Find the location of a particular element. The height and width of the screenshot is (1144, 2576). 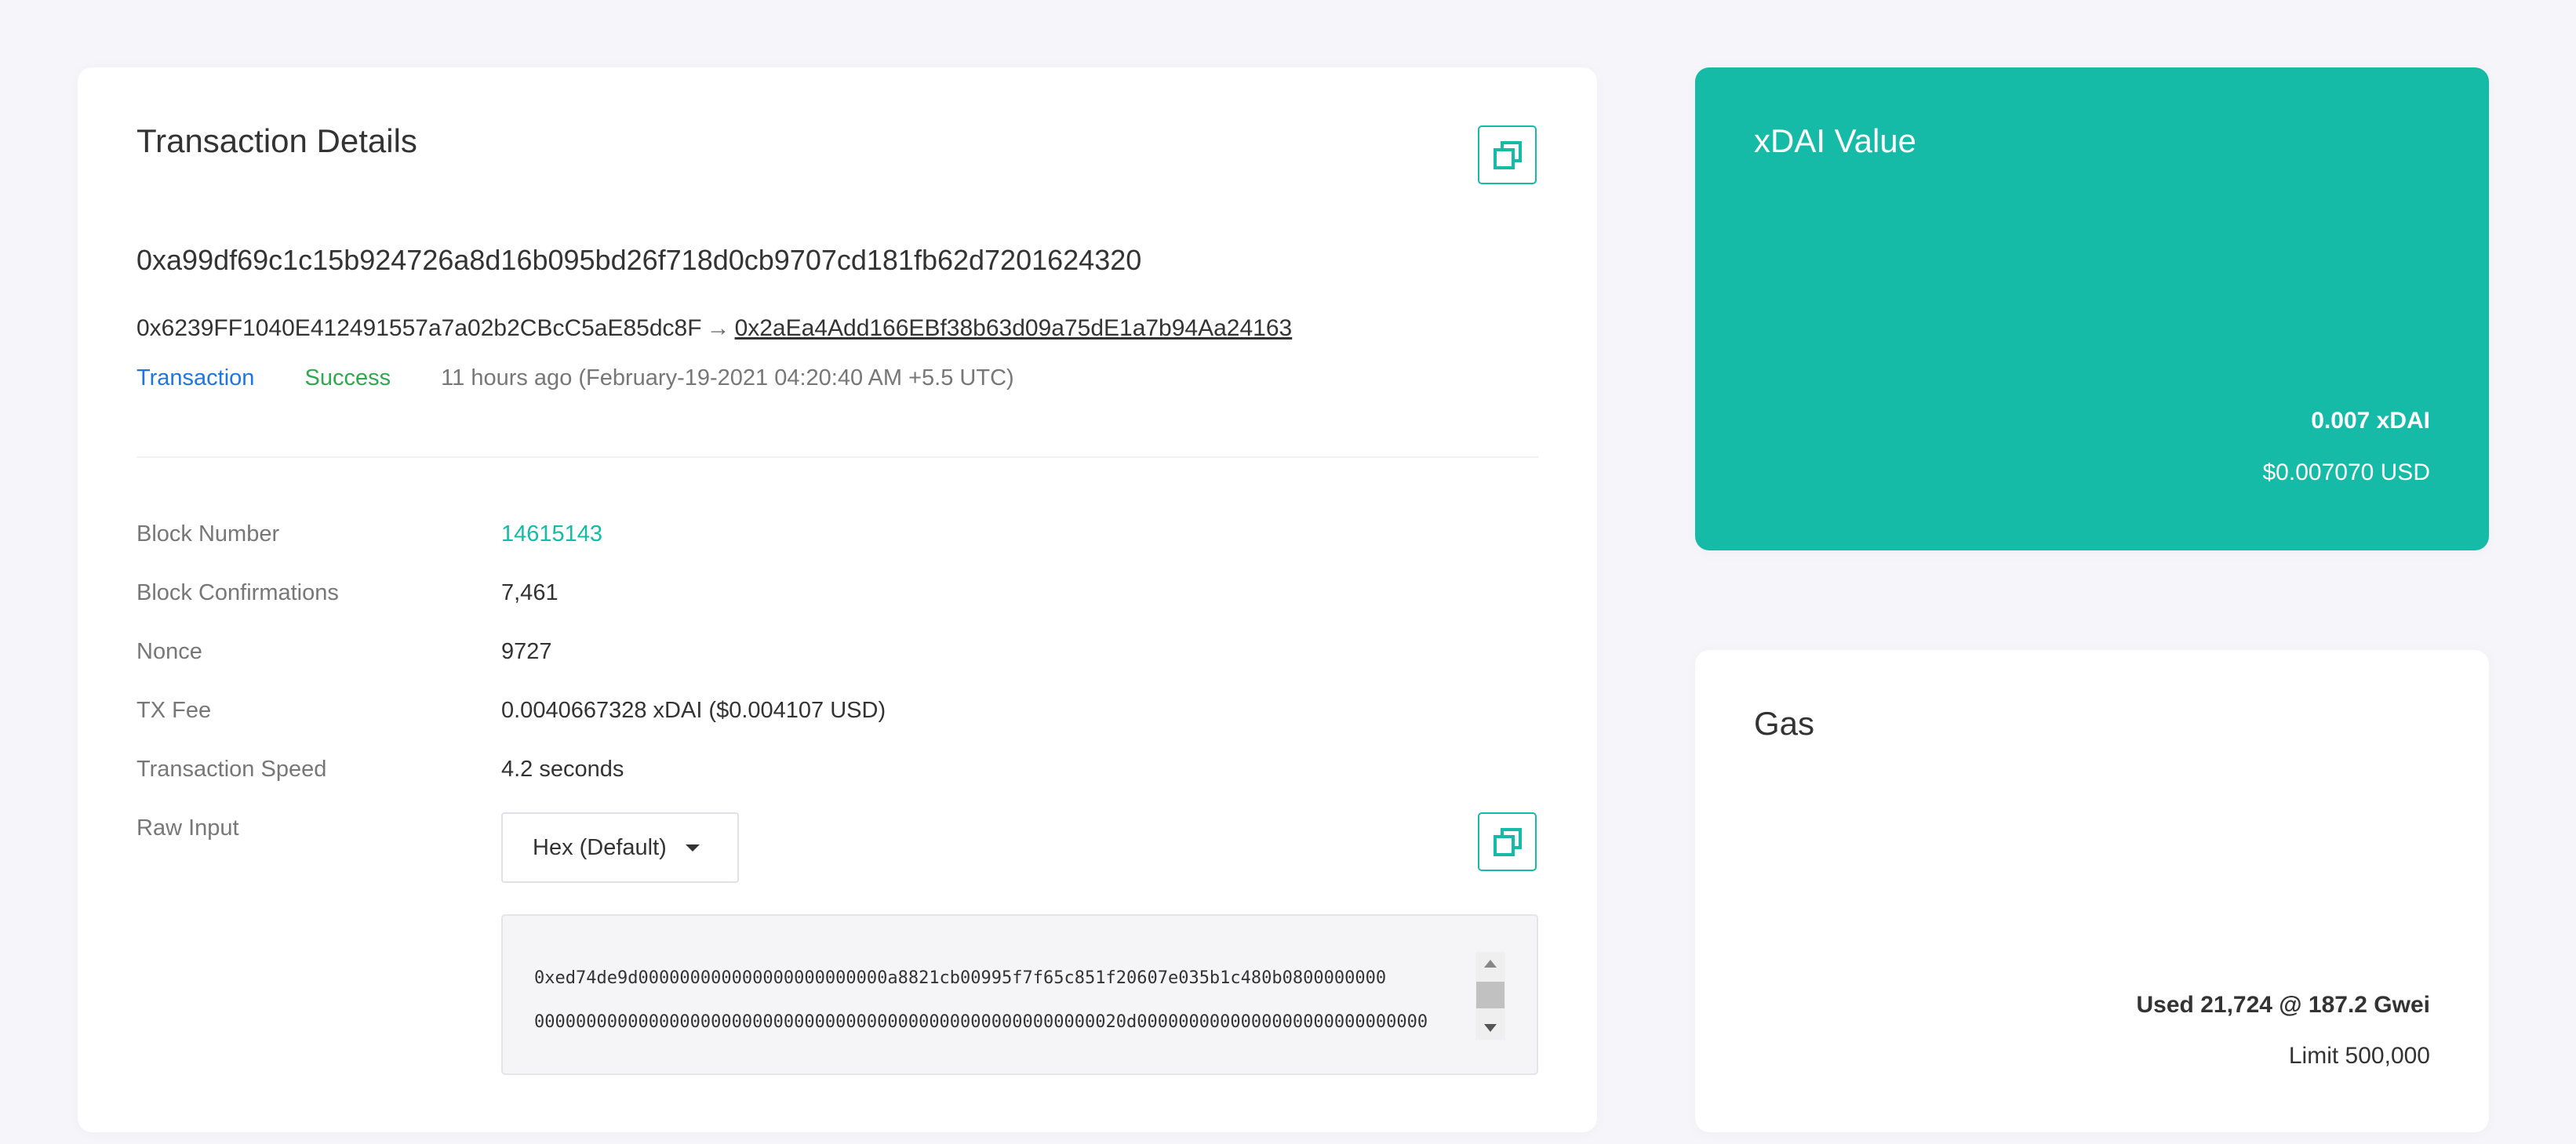

block-confirmations-value: 7,461 is located at coordinates (529, 593).